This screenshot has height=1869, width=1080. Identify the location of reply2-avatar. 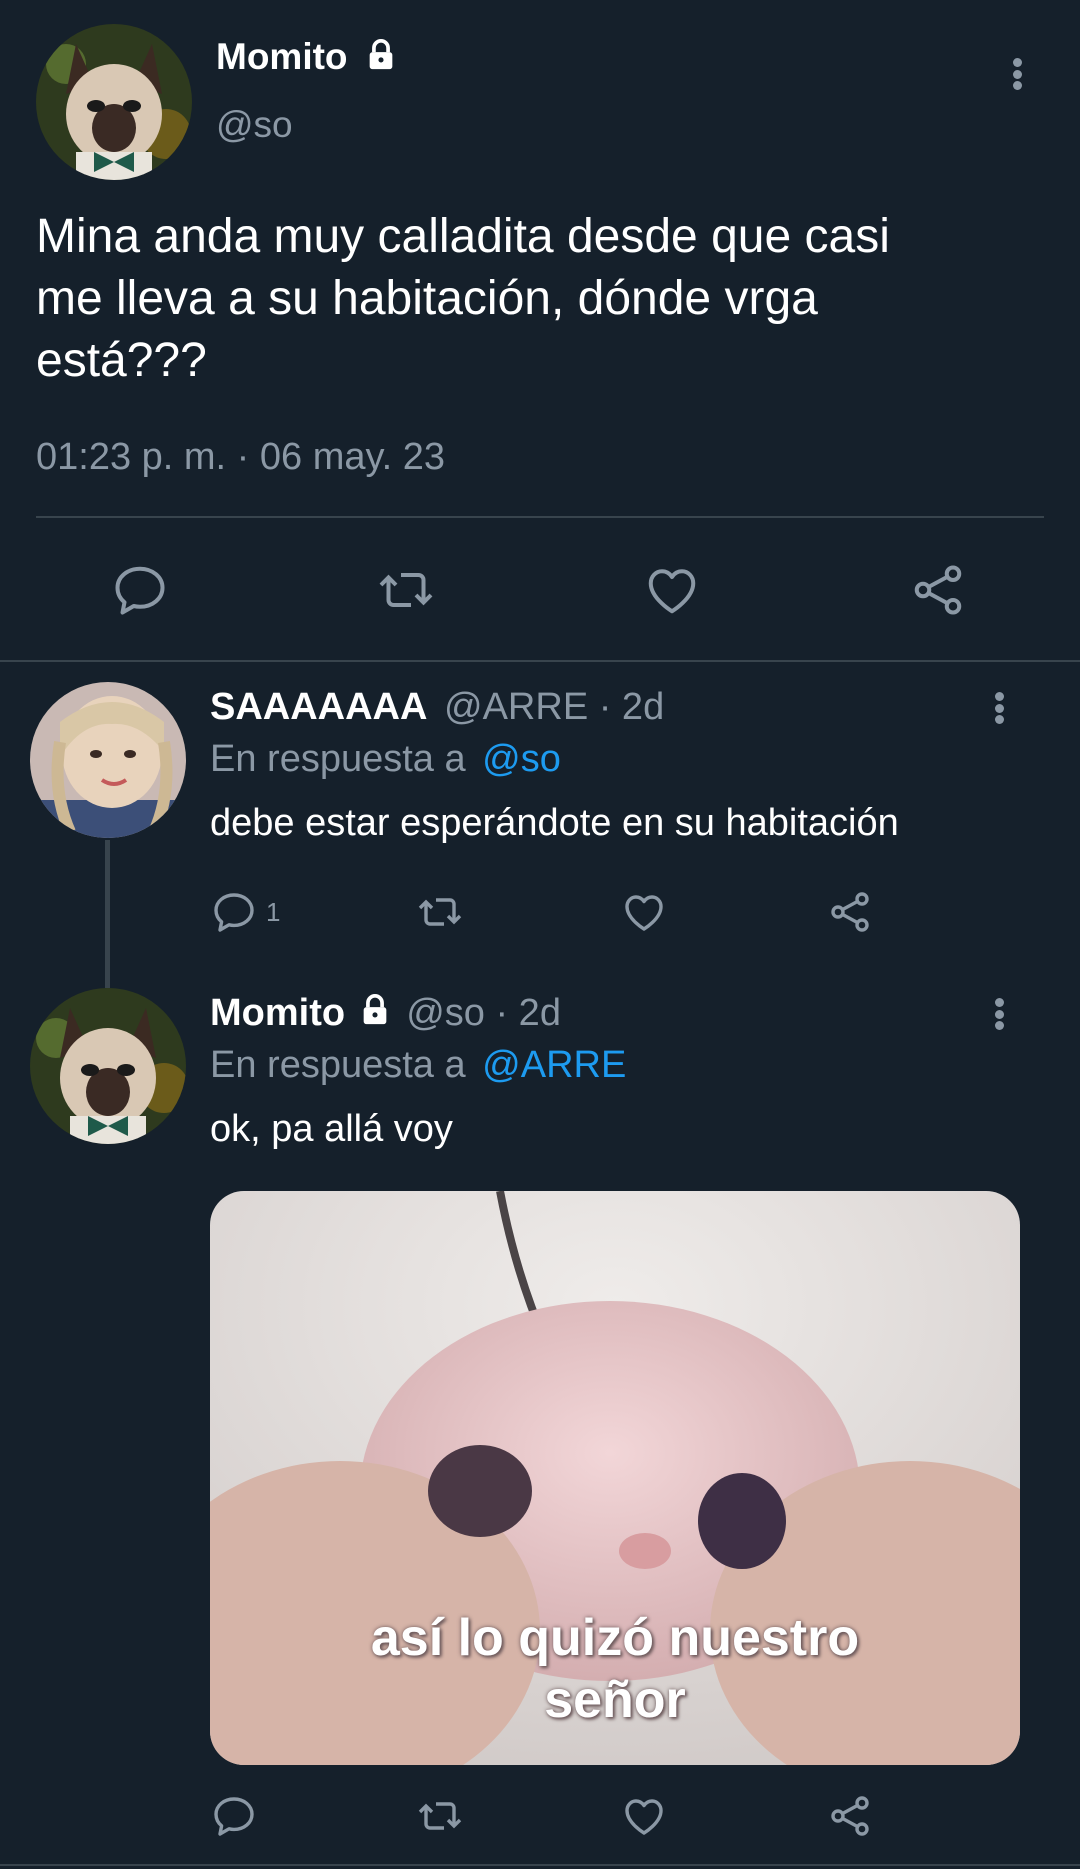
(108, 1066).